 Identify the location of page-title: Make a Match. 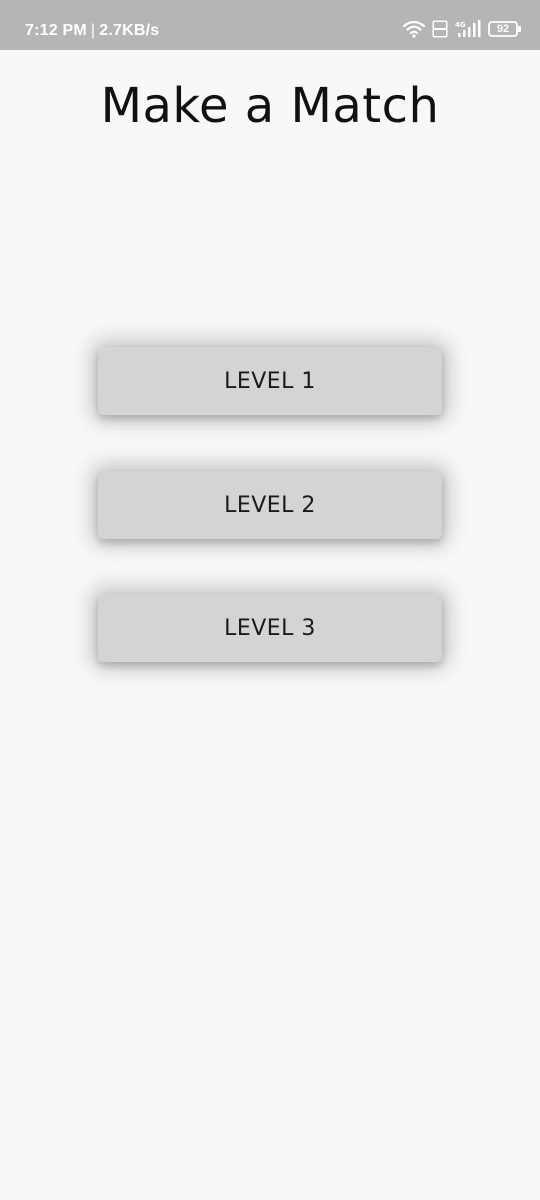
(270, 106).